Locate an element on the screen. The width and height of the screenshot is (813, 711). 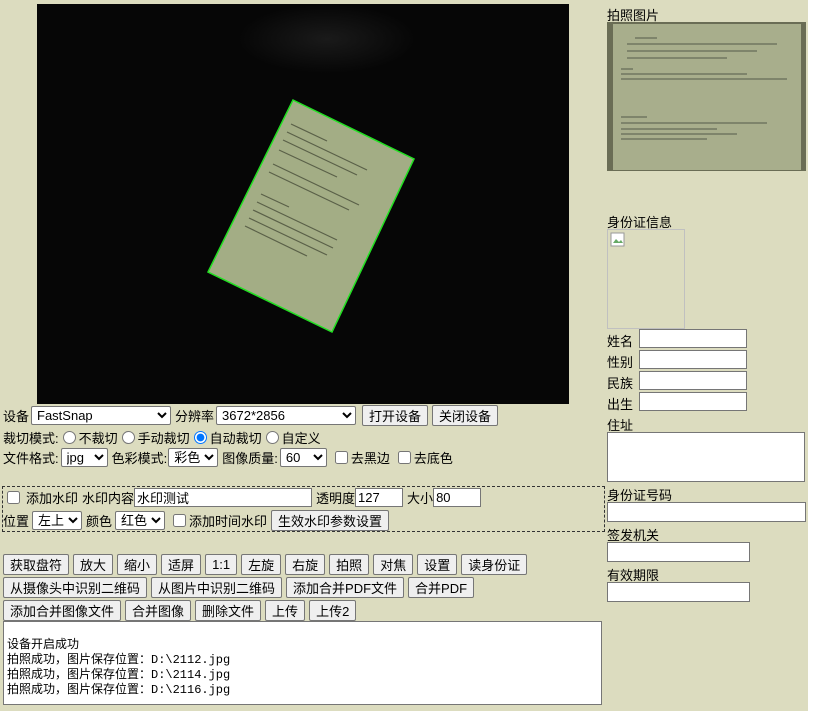
button-row-1: 获取盘符 放大 缩小 适屏 1:1 左旋 右旋 拍照 对焦 设置 读身份证 is located at coordinates (267, 564).